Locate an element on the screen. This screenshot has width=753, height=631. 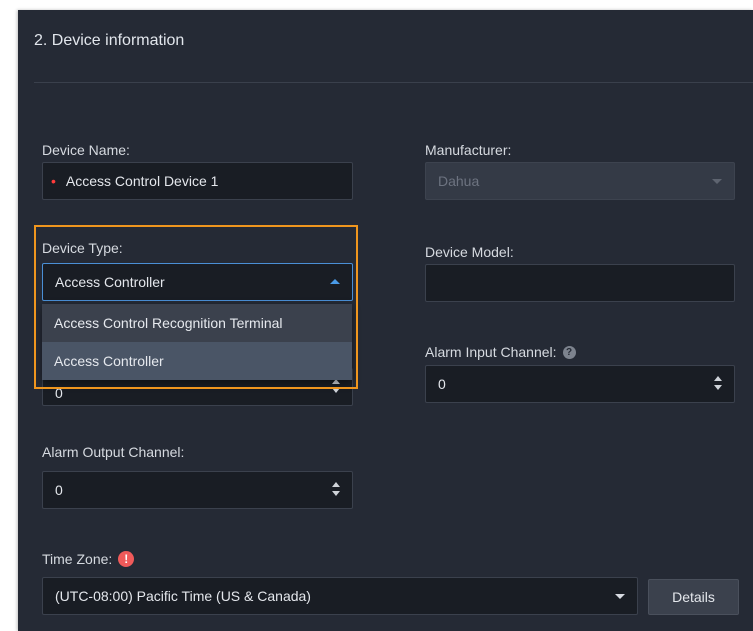
device-name-input: • Access Control Device 1 is located at coordinates (197, 181).